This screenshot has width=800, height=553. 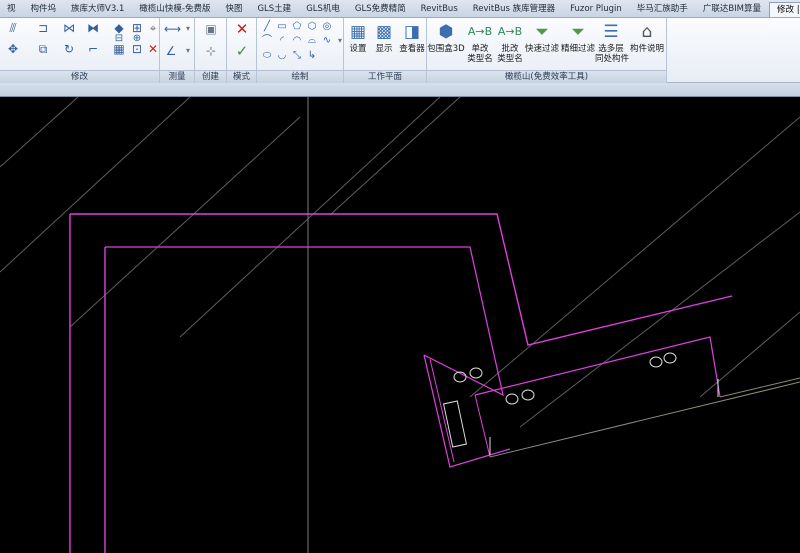 What do you see at coordinates (663, 9) in the screenshot?
I see `tab-family-helper: 毕马汇族助手` at bounding box center [663, 9].